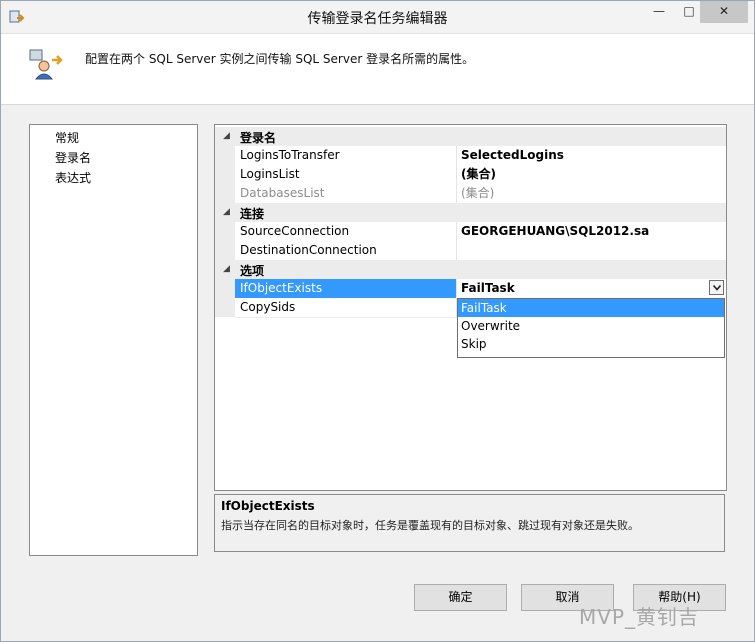 The height and width of the screenshot is (642, 755). What do you see at coordinates (592, 155) in the screenshot?
I see `property-value: SelectedLogins` at bounding box center [592, 155].